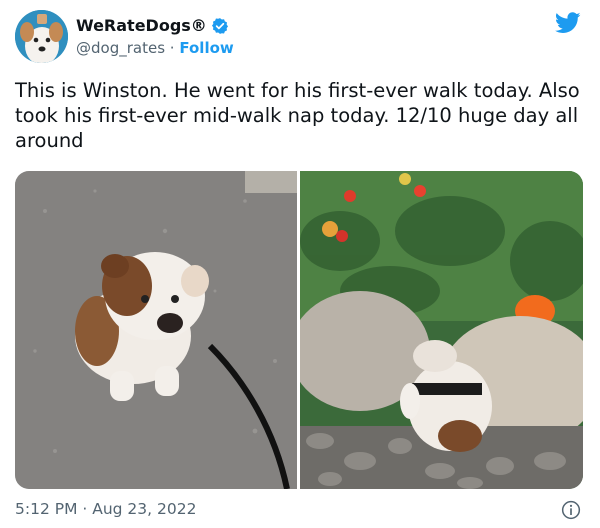 Image resolution: width=600 pixels, height=528 pixels. What do you see at coordinates (206, 48) in the screenshot?
I see `follow-button: Follow` at bounding box center [206, 48].